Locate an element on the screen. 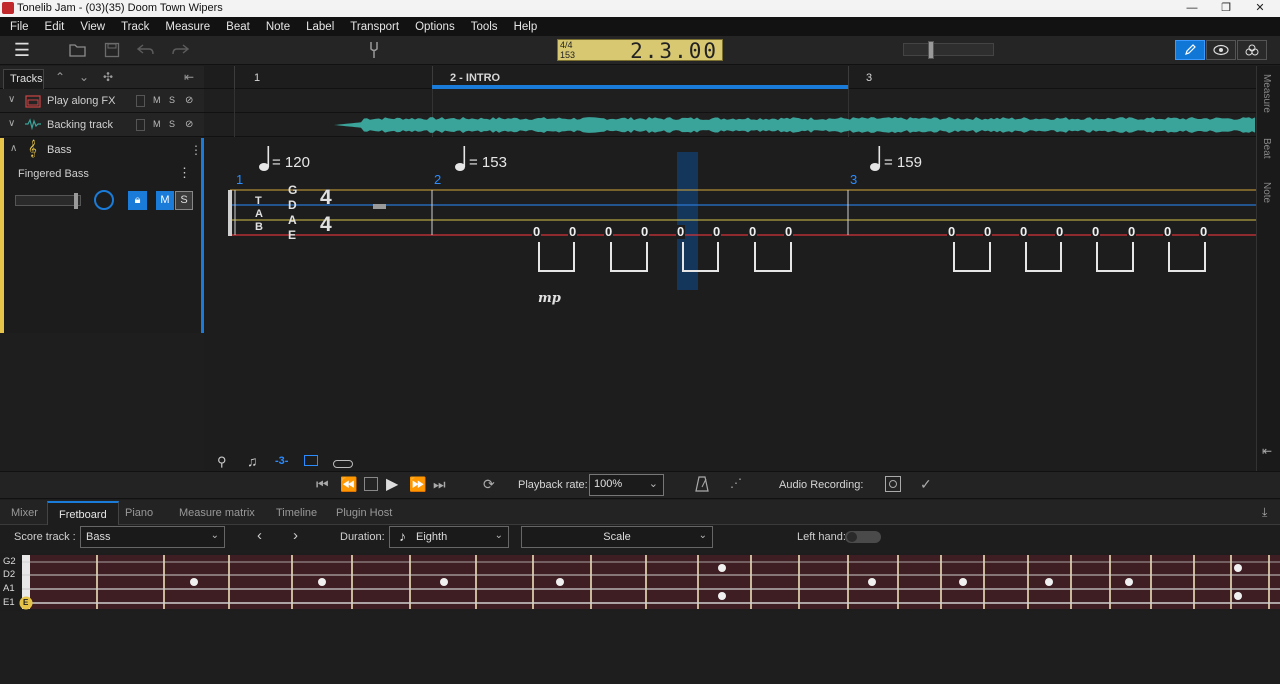  checkmark-icon: ✓ is located at coordinates (926, 484).